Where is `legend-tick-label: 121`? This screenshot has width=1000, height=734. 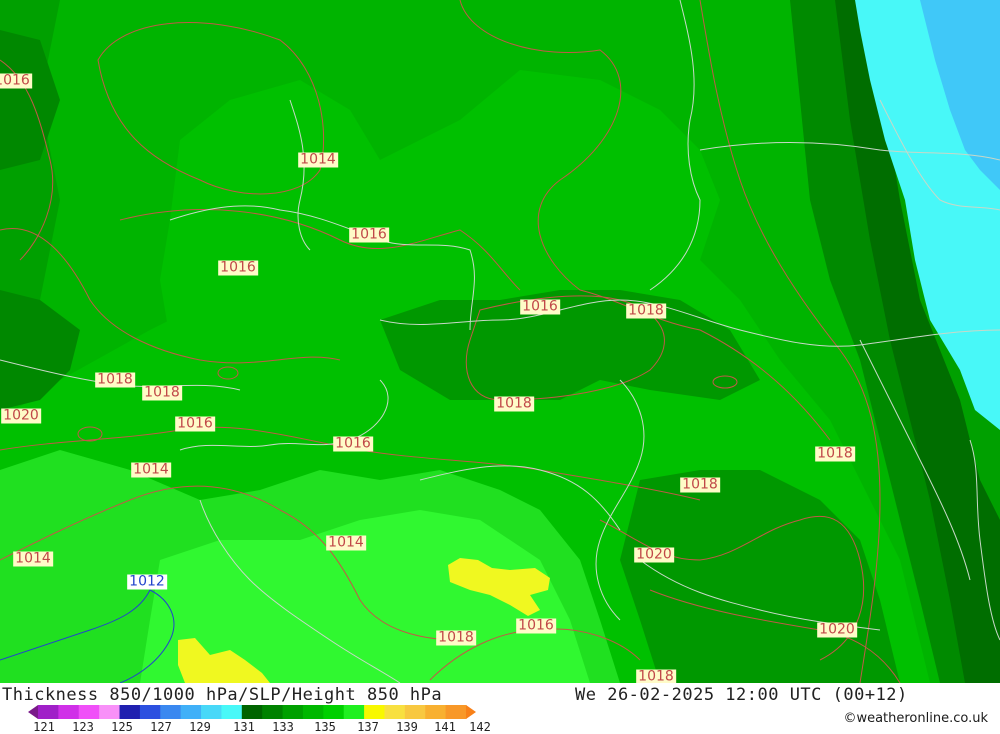
legend-tick-label: 121 is located at coordinates (44, 727).